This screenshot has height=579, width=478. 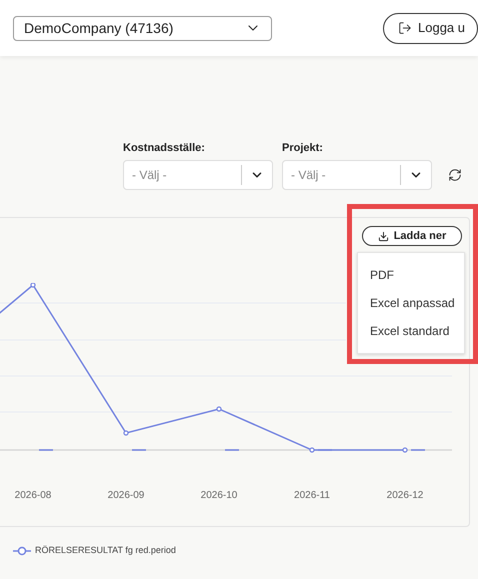 What do you see at coordinates (417, 331) in the screenshot?
I see `menu-item: Excel standard` at bounding box center [417, 331].